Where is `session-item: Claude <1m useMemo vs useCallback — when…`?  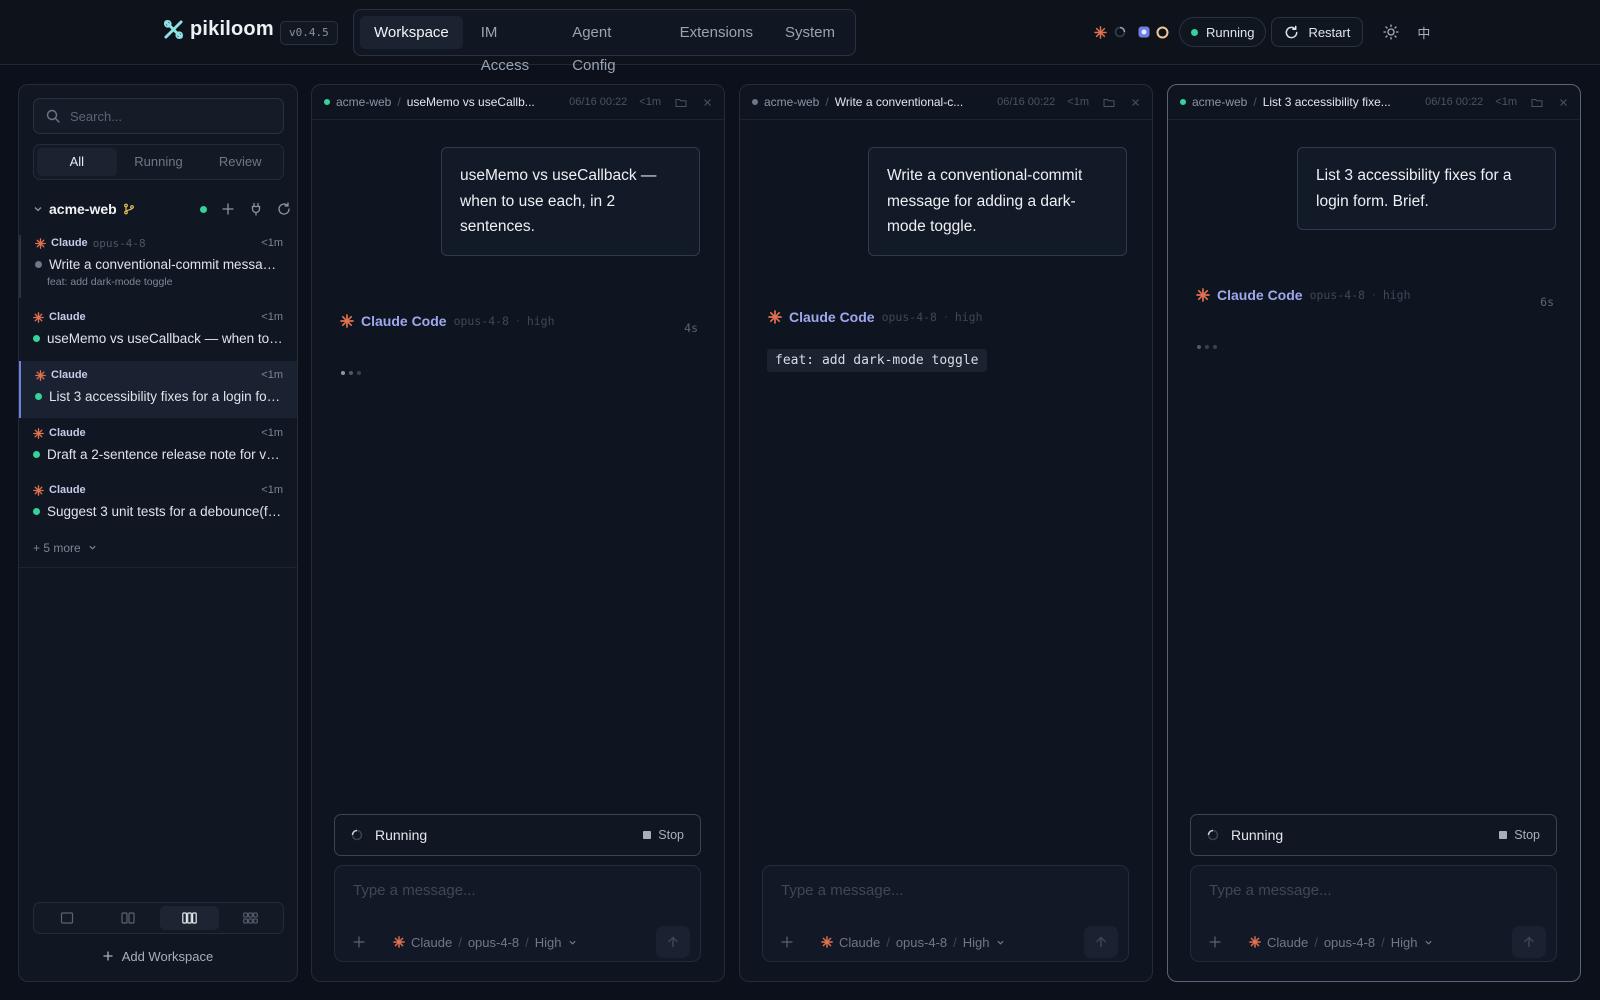
session-item: Claude <1m useMemo vs useCallback — when… is located at coordinates (158, 332).